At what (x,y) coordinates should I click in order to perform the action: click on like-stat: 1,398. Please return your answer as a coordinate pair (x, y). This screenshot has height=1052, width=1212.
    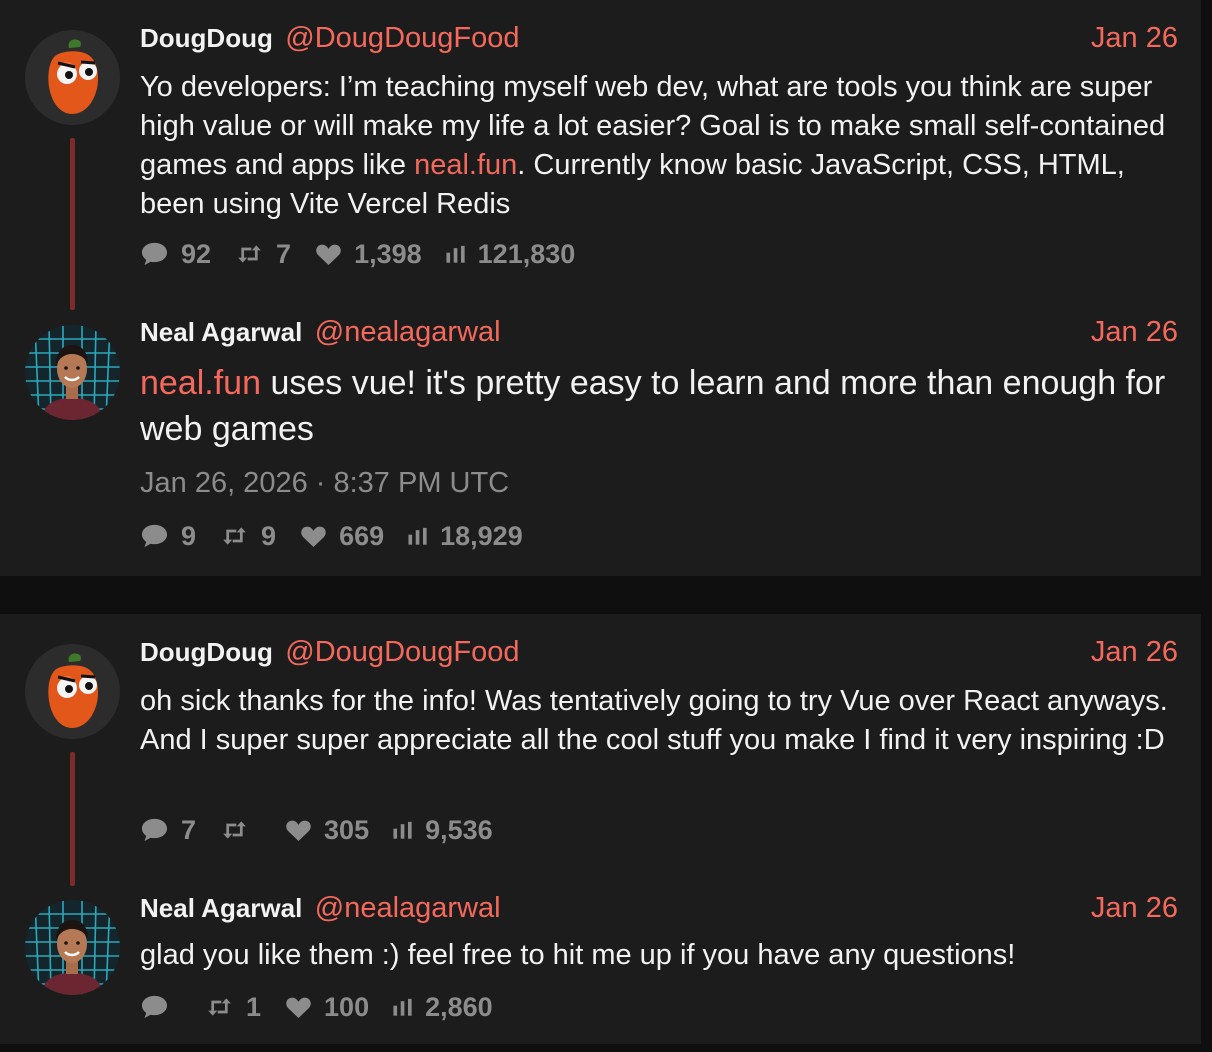
    Looking at the image, I should click on (368, 254).